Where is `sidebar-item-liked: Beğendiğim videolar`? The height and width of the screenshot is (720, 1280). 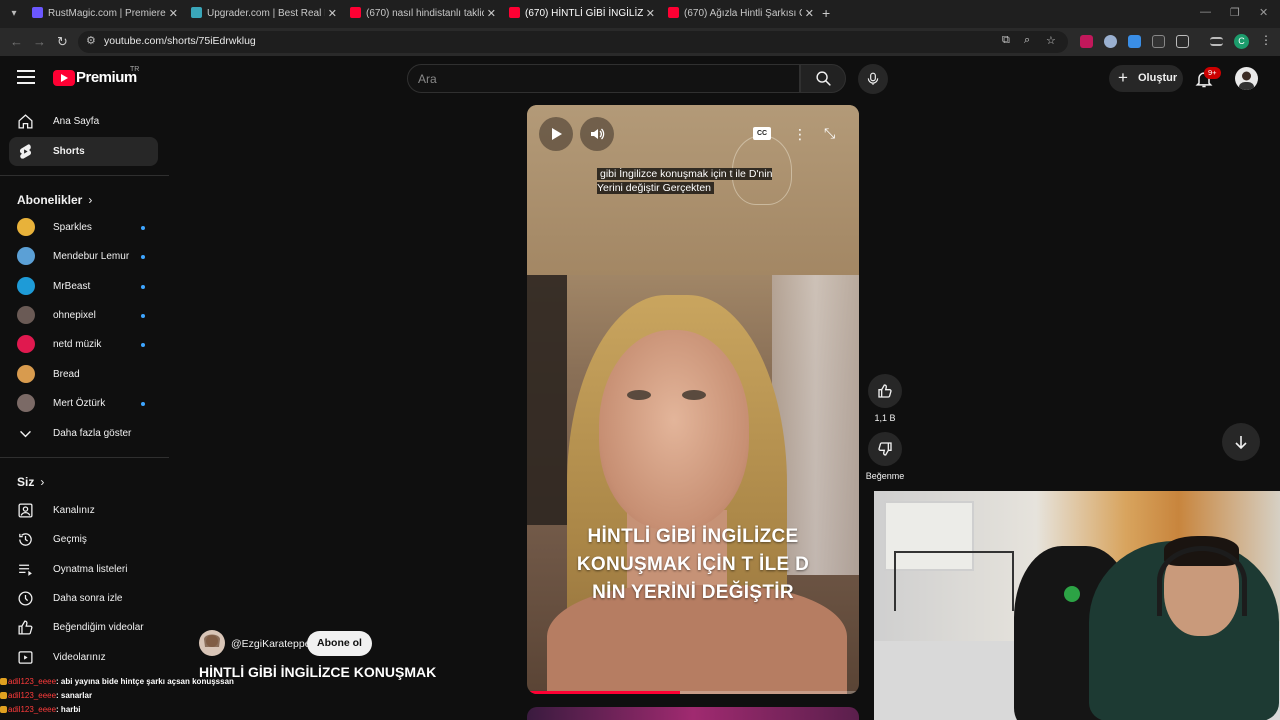
sidebar-item-liked: Beğendiğim videolar is located at coordinates (83, 627).